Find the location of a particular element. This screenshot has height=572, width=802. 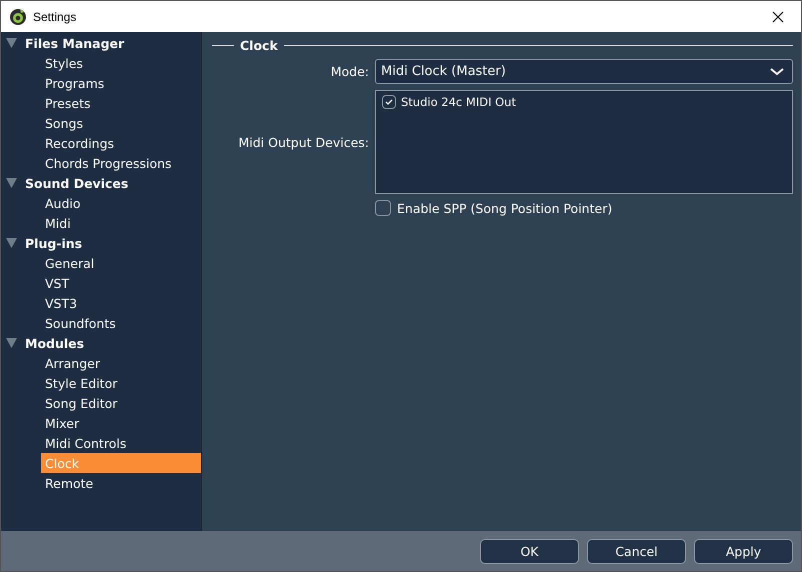

mode-label: Mode: is located at coordinates (349, 71).